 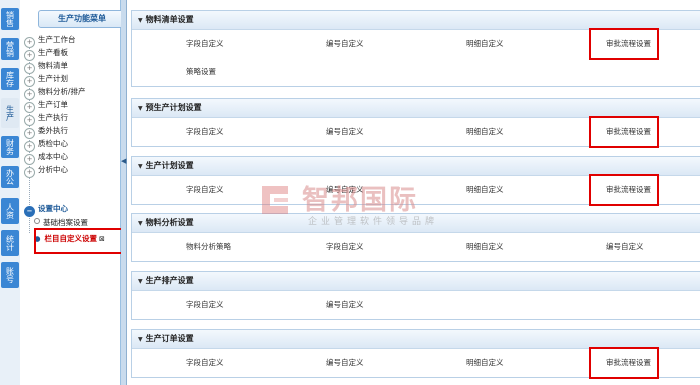 What do you see at coordinates (123, 161) in the screenshot?
I see `collapse-arrow-icon: ◀` at bounding box center [123, 161].